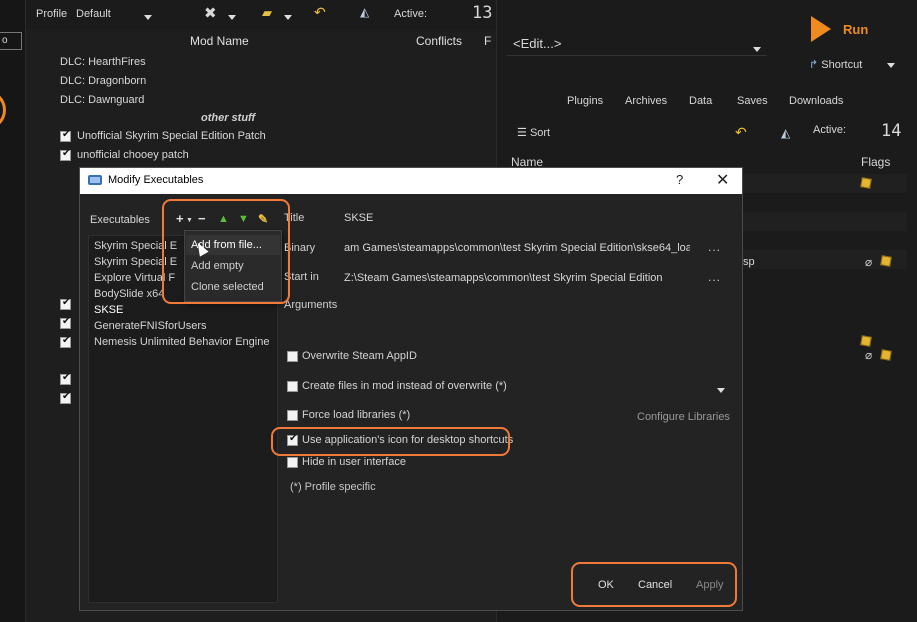 The image size is (917, 622). I want to click on configure-libraries-button: Configure Libraries, so click(683, 417).